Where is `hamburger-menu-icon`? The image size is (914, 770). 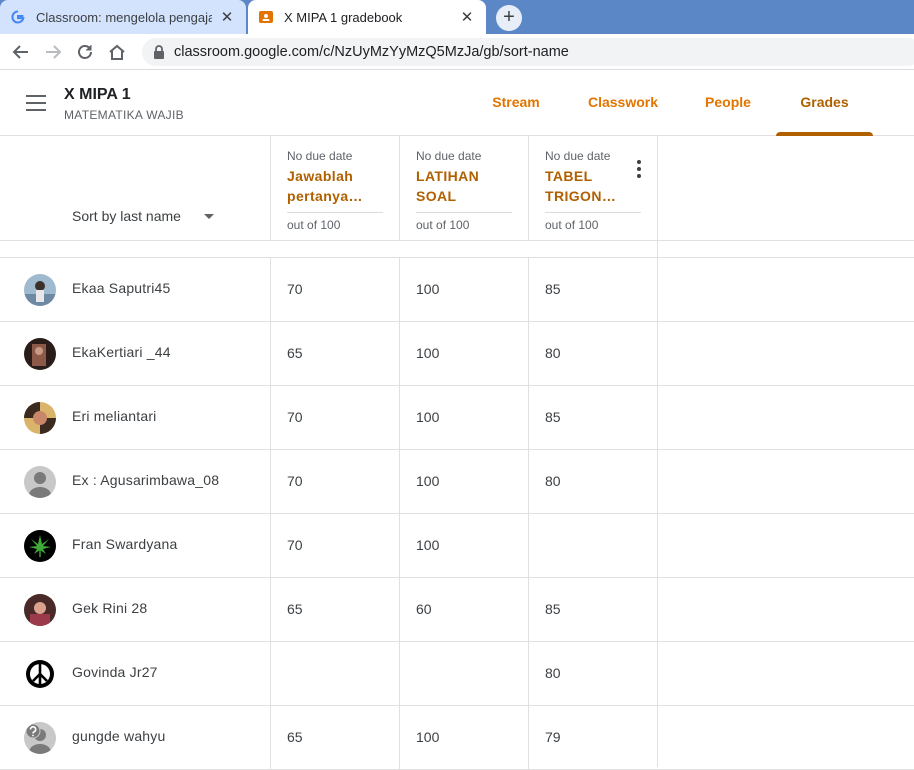
hamburger-menu-icon is located at coordinates (36, 103).